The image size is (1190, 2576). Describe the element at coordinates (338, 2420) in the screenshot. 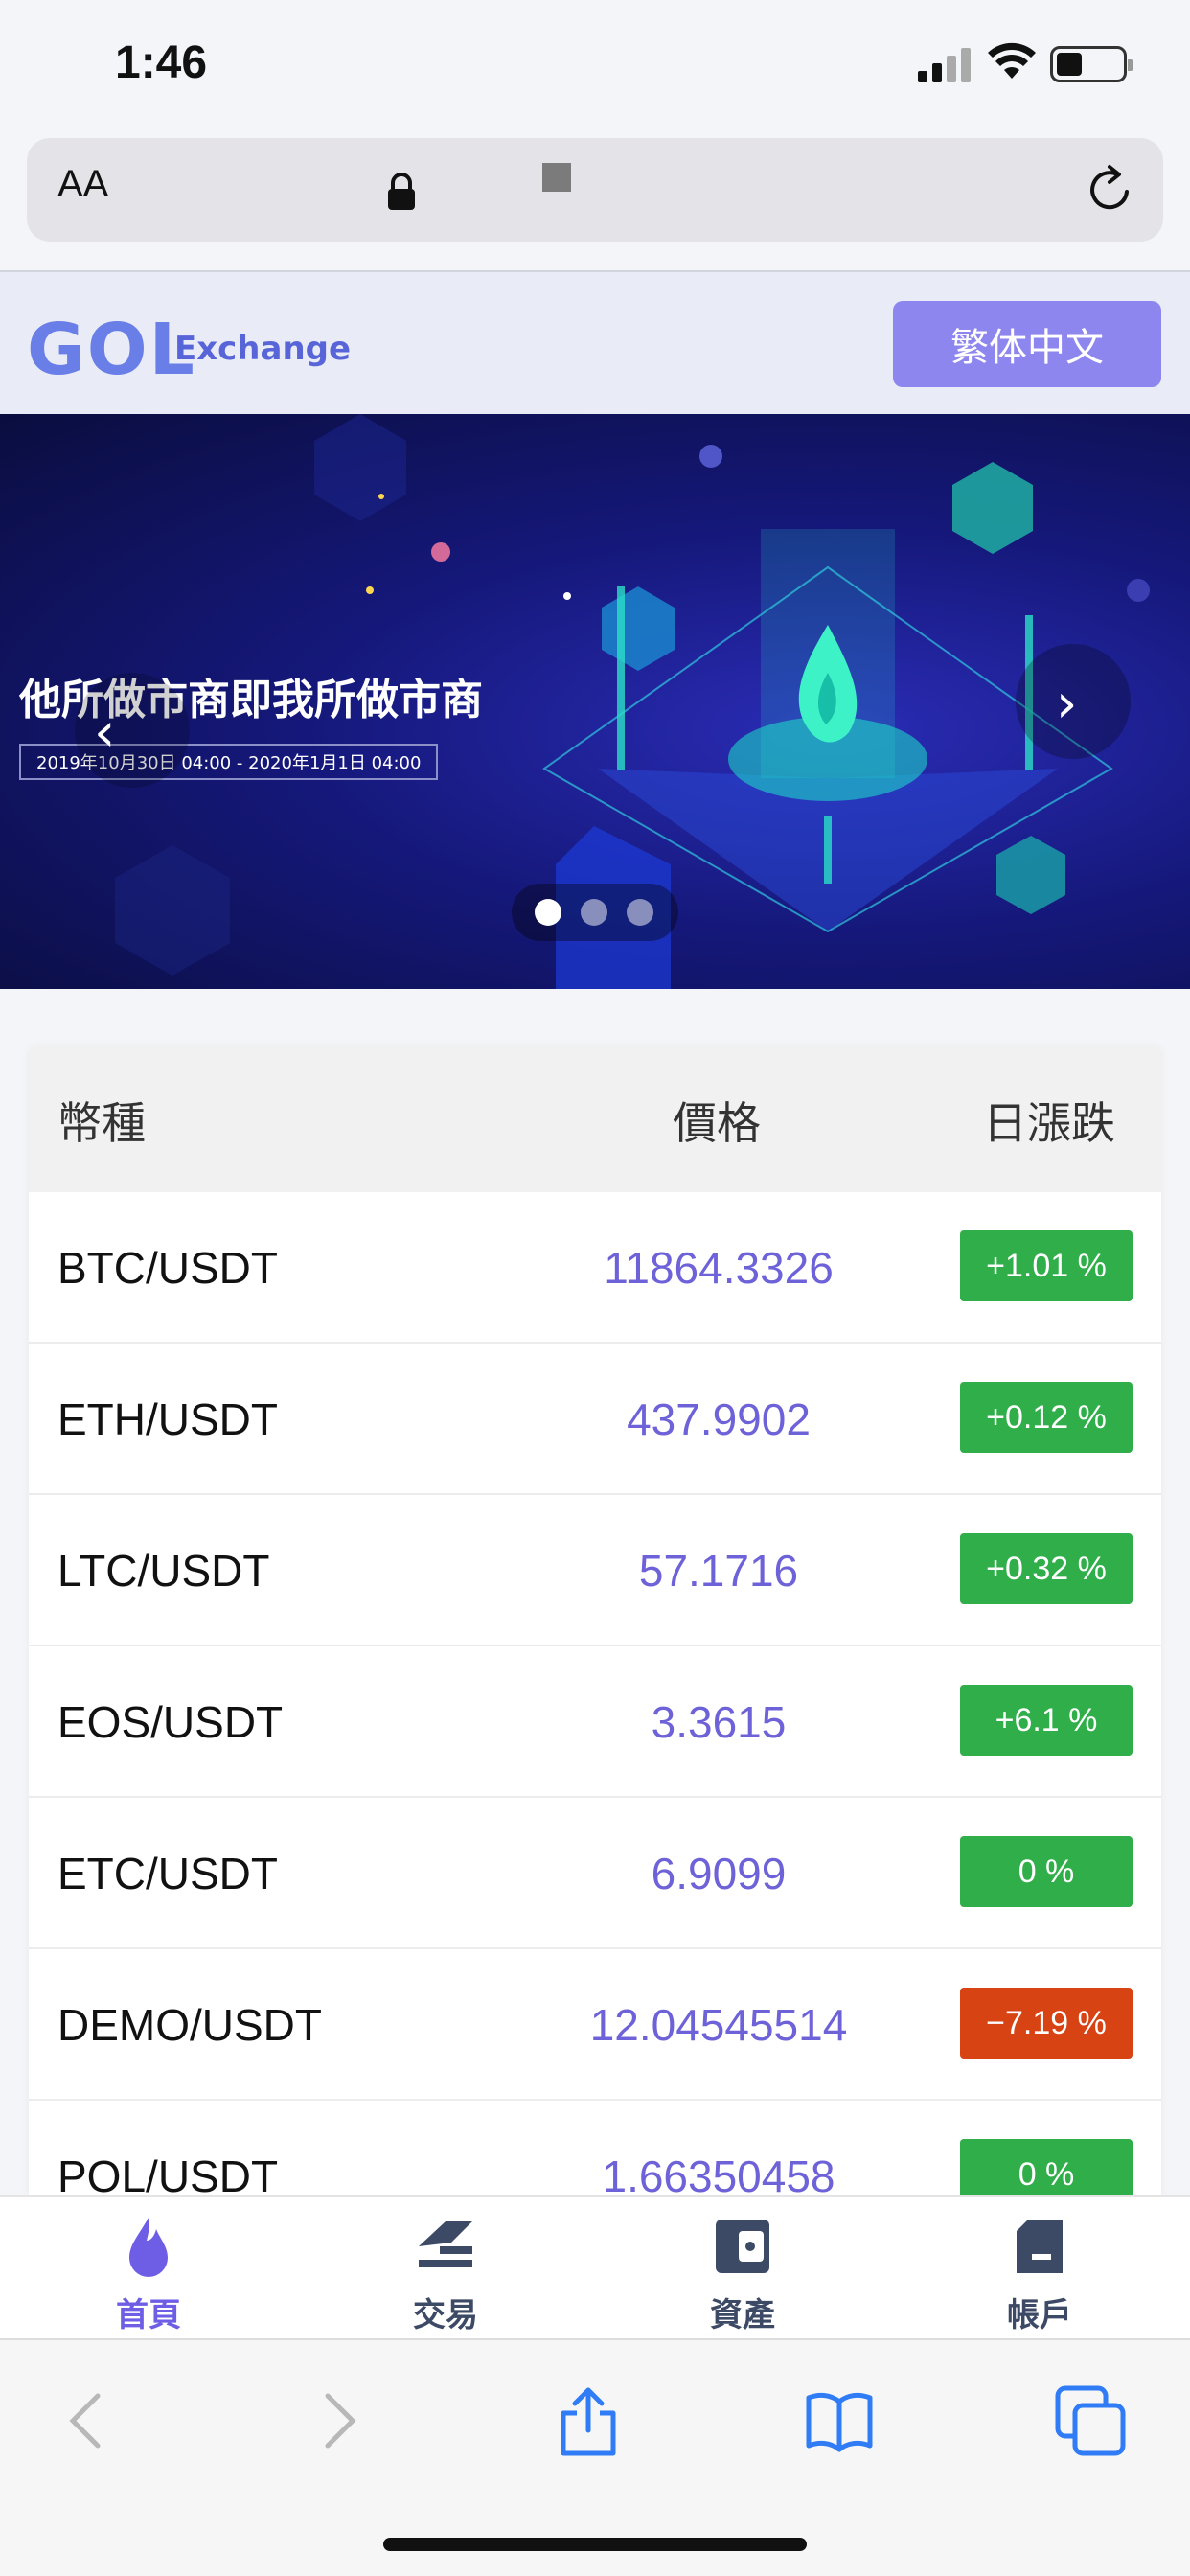

I see `forward-icon` at that location.